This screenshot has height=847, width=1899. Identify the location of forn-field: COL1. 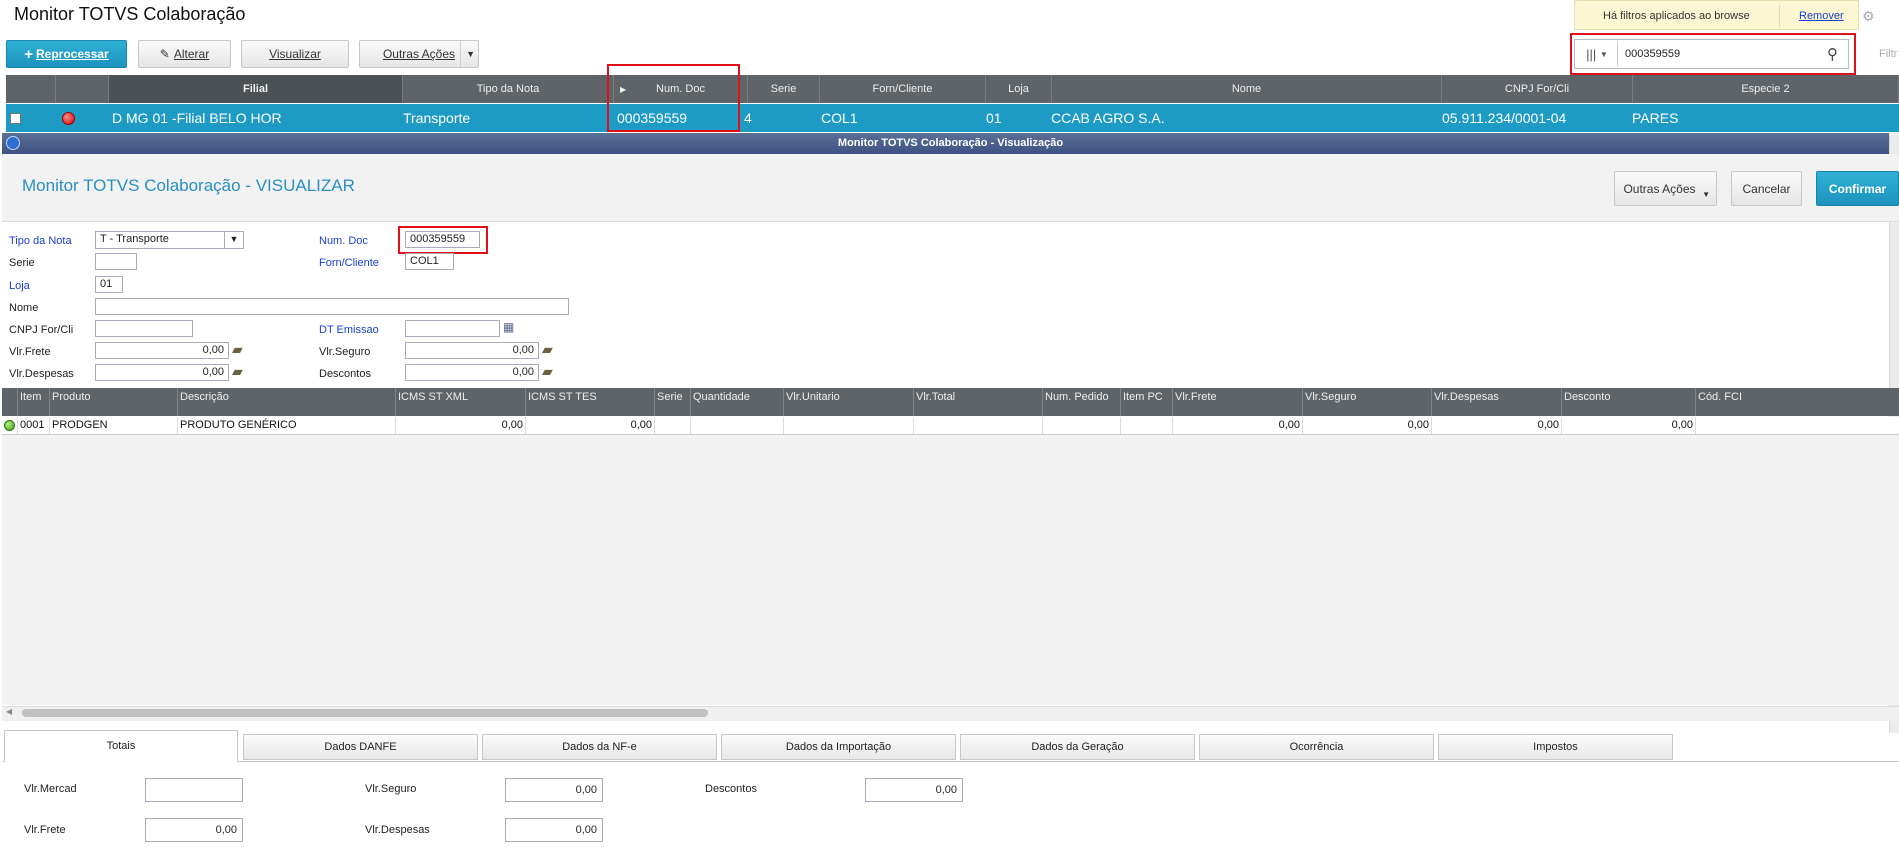
(429, 261).